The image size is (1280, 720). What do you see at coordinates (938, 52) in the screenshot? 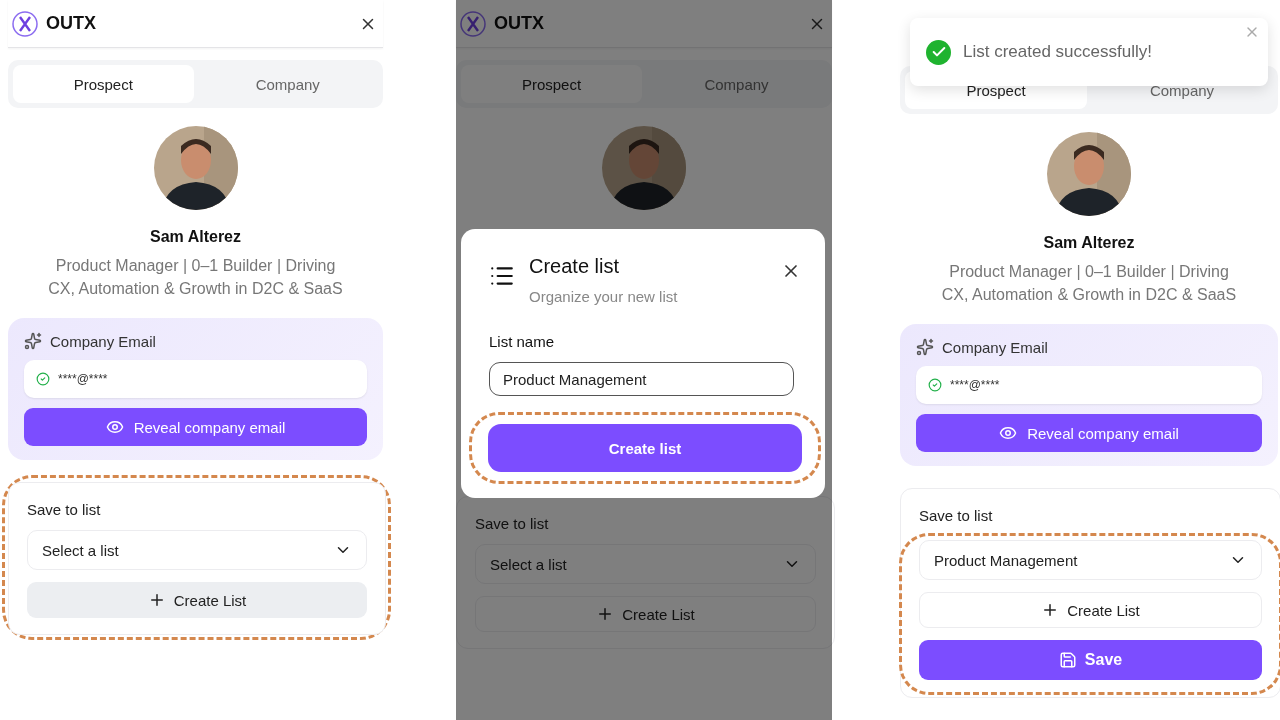
I see `check-icon` at bounding box center [938, 52].